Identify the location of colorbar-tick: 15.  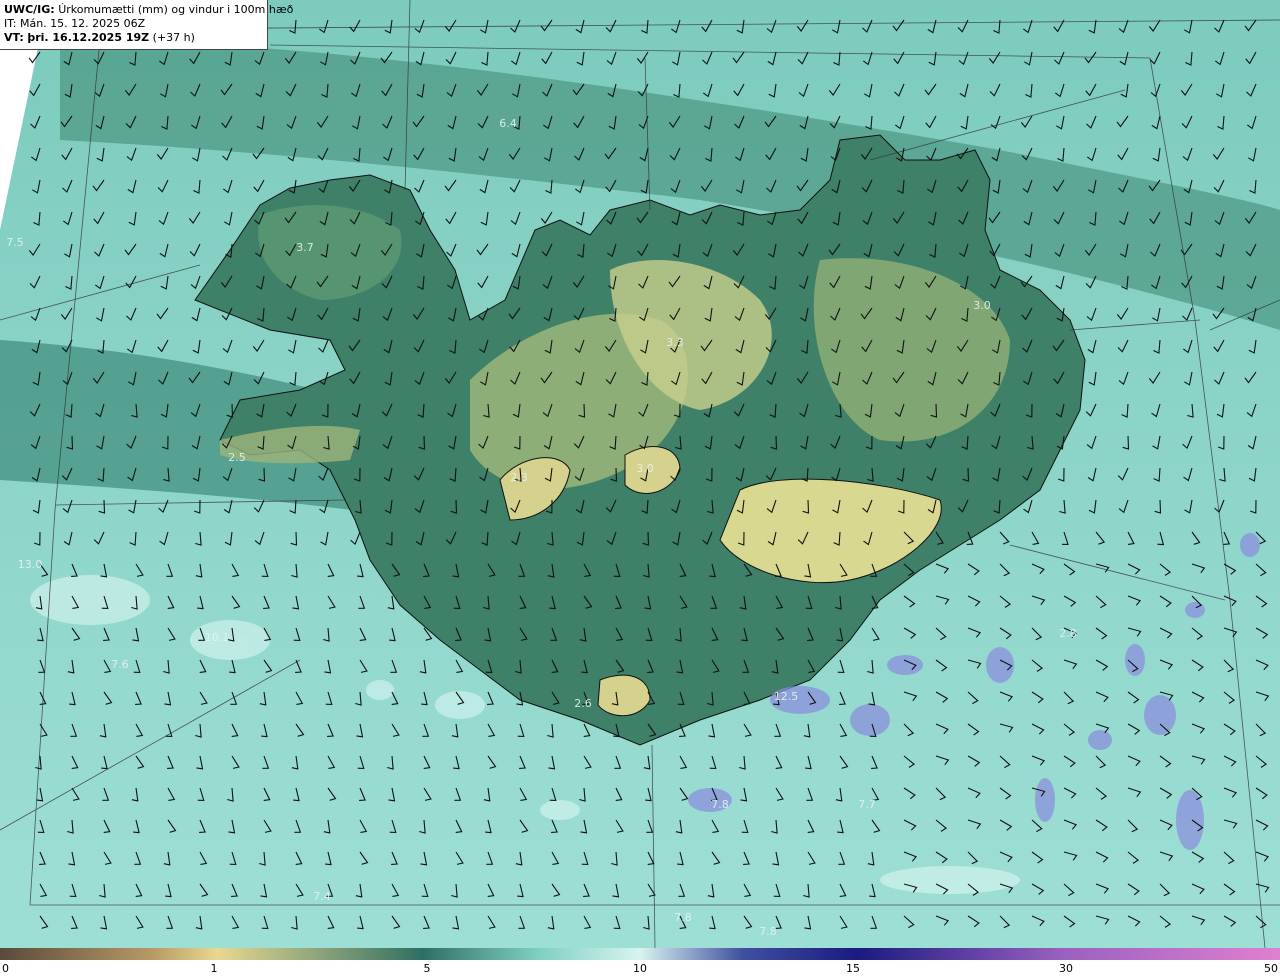
(853, 968).